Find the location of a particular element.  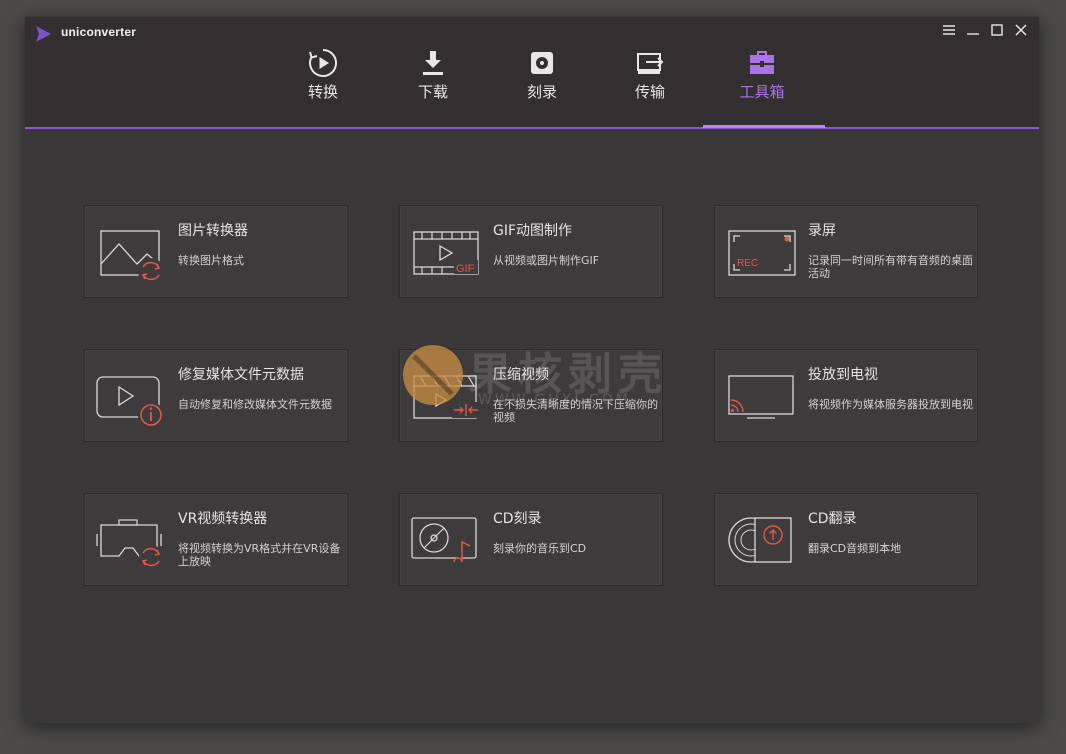

tool-vr-converter: VR视频转换器 将视频转换为VR格式并在VR设备上放映 is located at coordinates (216, 539).